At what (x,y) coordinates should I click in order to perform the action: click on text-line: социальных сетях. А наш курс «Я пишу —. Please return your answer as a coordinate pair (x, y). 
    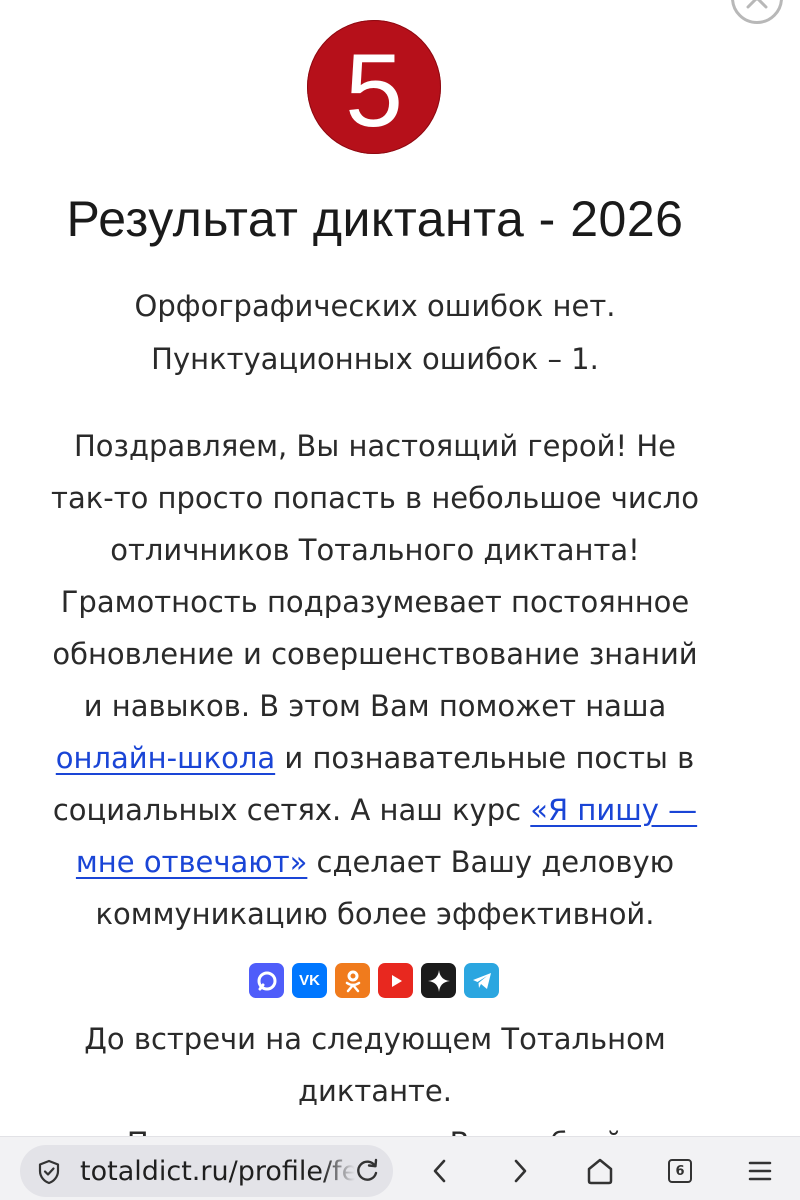
    Looking at the image, I should click on (375, 810).